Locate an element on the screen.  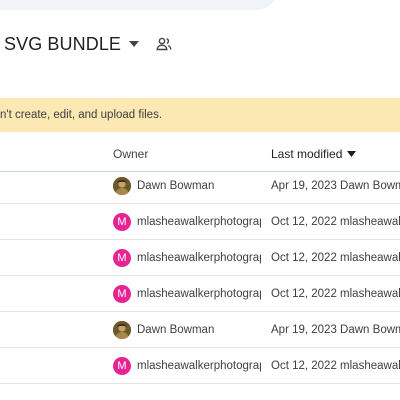
table-header: Owner Last modified is located at coordinates (200, 154).